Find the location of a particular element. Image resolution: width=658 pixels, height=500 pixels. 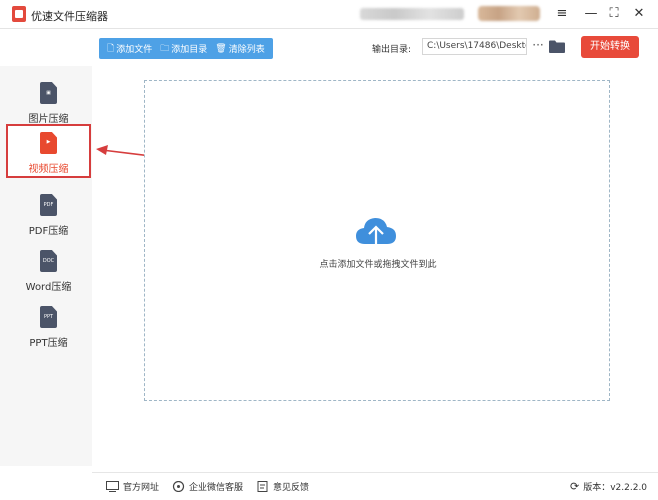

blurred-user-avatar is located at coordinates (509, 13).